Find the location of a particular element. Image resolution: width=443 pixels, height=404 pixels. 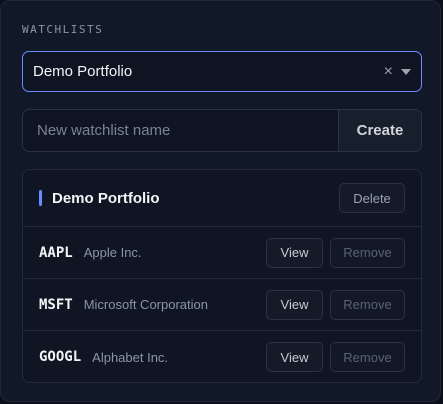

create-button: Create is located at coordinates (379, 130).